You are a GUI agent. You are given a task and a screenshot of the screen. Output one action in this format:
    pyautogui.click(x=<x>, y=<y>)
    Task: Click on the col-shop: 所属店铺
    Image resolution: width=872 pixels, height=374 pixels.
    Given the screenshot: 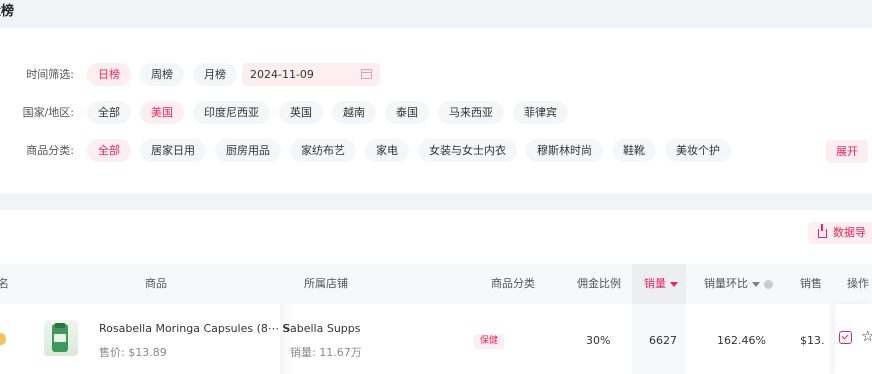 What is the action you would take?
    pyautogui.click(x=326, y=283)
    